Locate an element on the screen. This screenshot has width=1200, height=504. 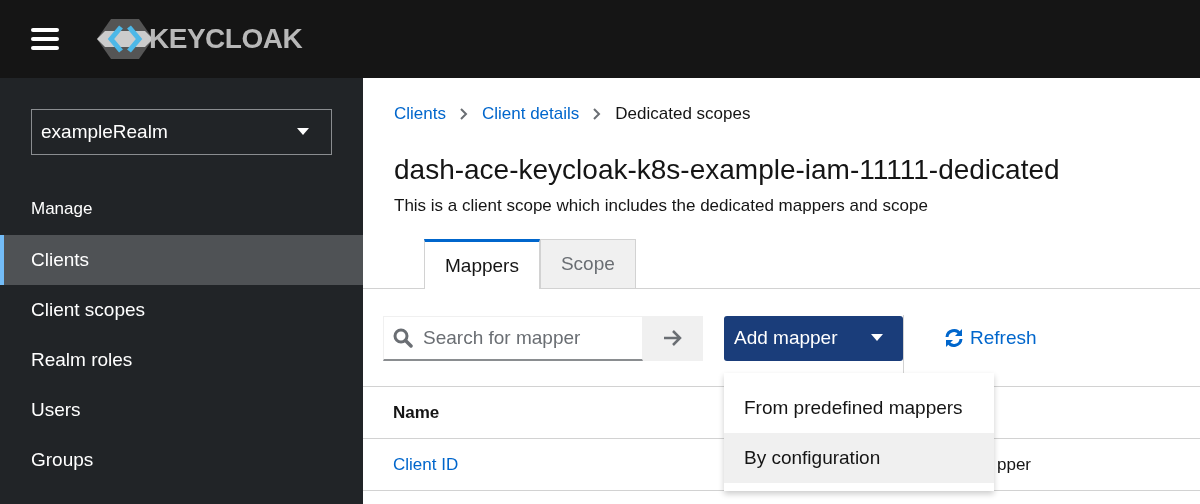
nav-section-title: Manage is located at coordinates (62, 209).